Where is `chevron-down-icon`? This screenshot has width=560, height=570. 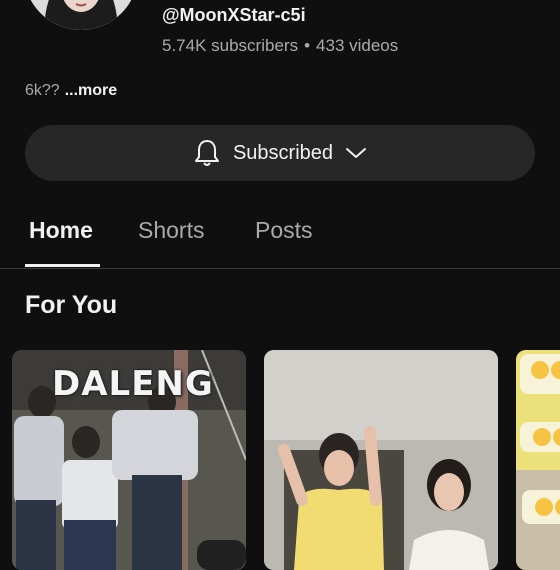
chevron-down-icon is located at coordinates (356, 153).